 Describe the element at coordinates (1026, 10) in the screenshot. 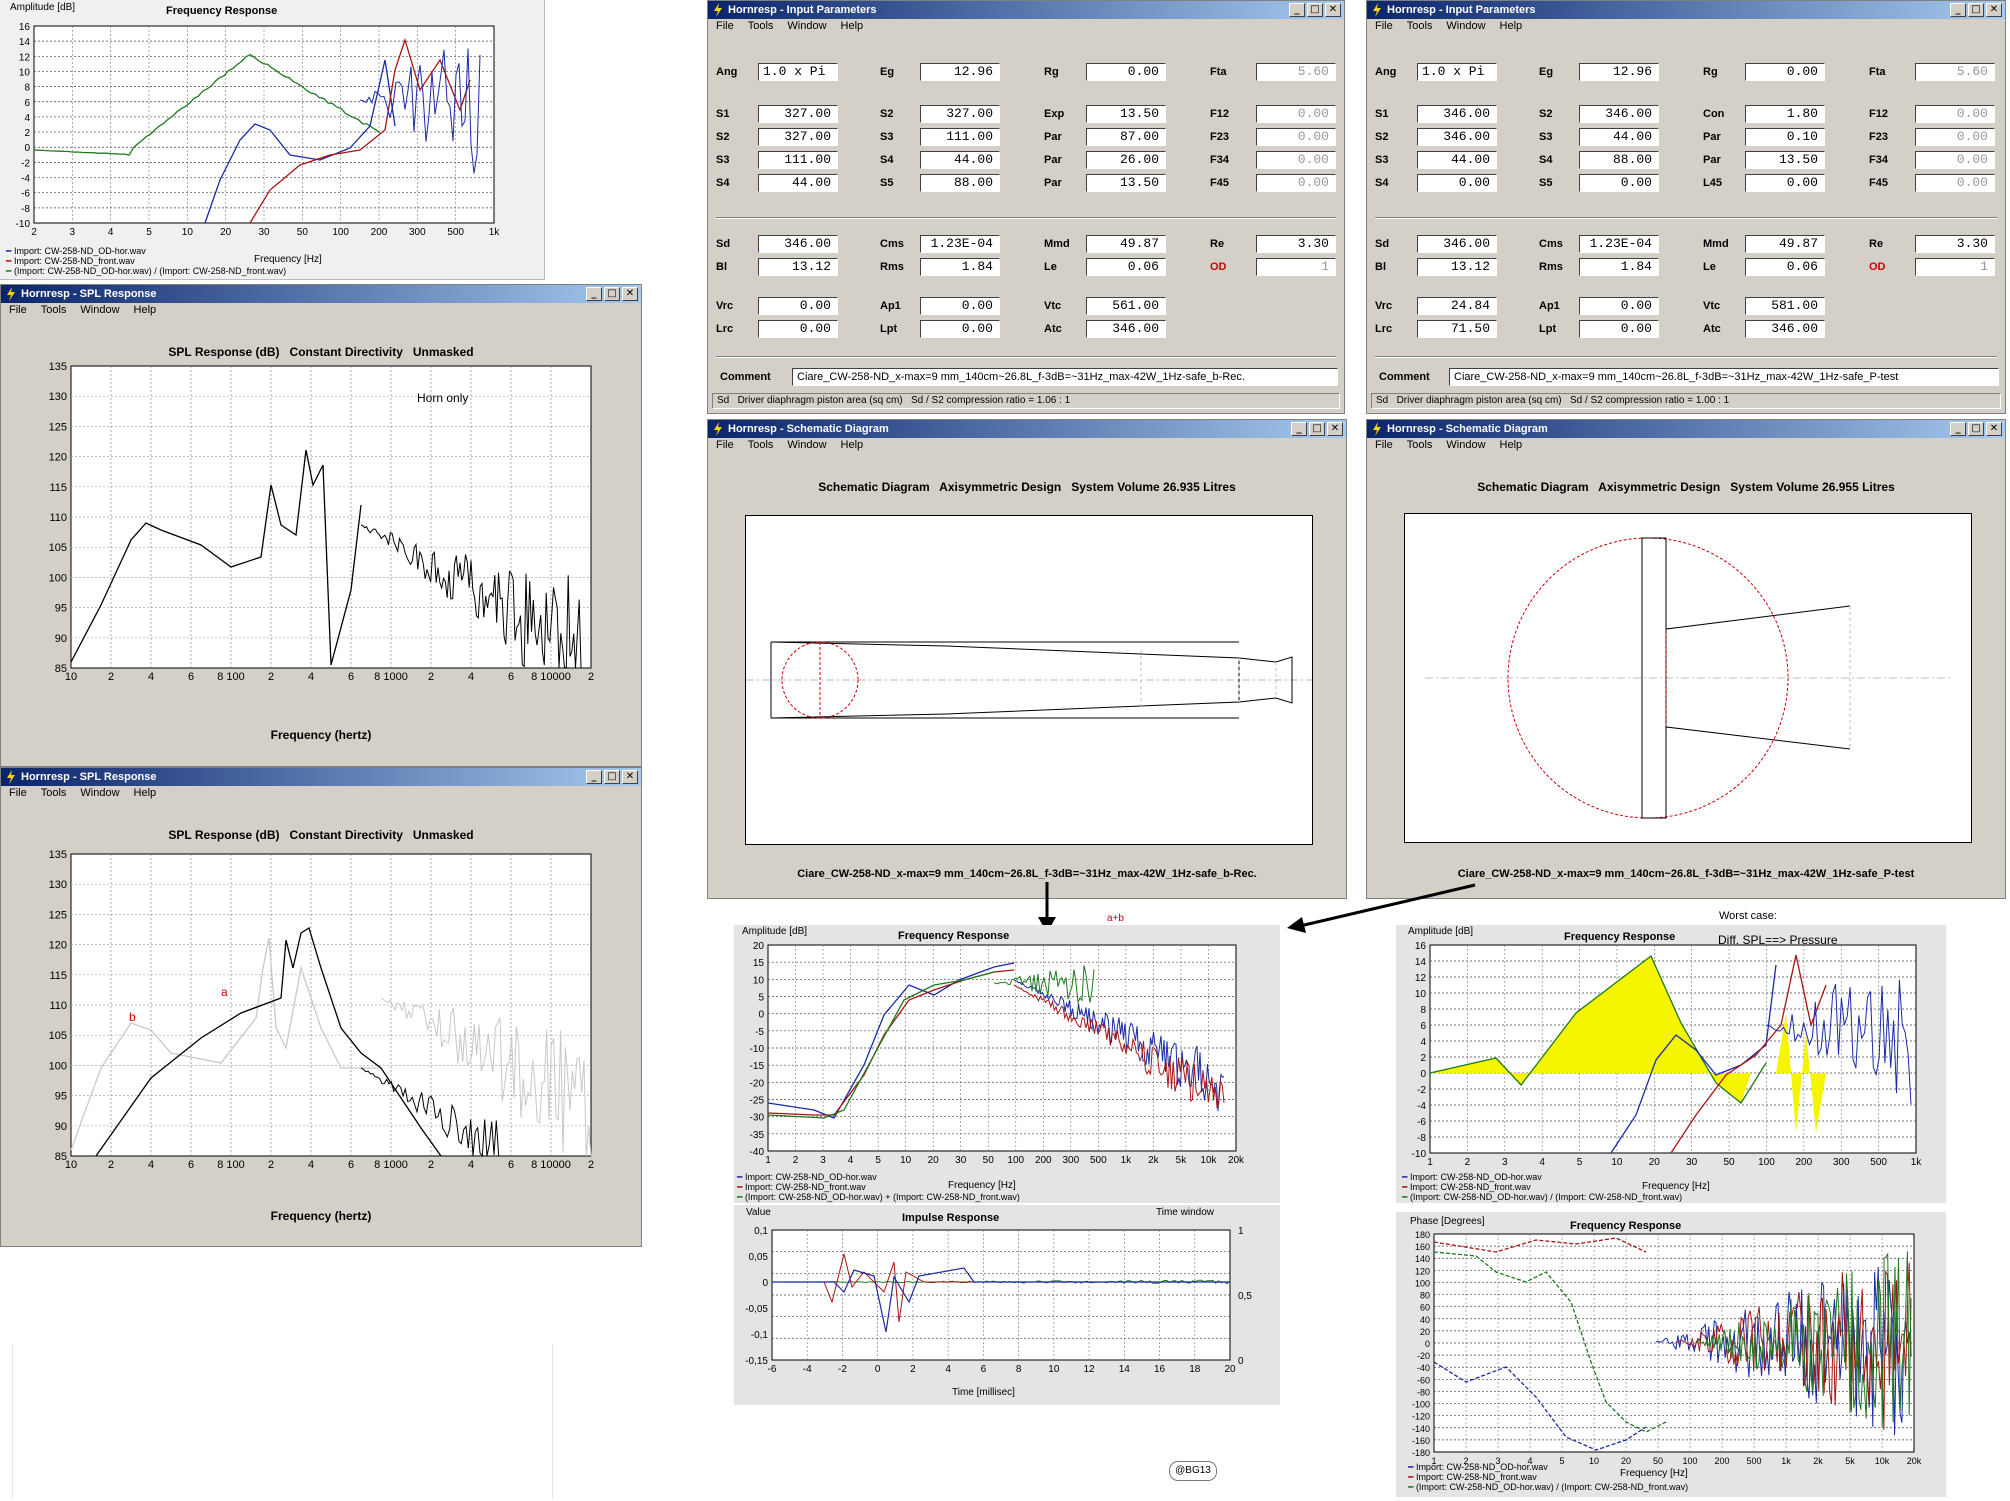

I see `inp-1-titlebar: Hornresp - Input Parameters _ □ ✕` at that location.